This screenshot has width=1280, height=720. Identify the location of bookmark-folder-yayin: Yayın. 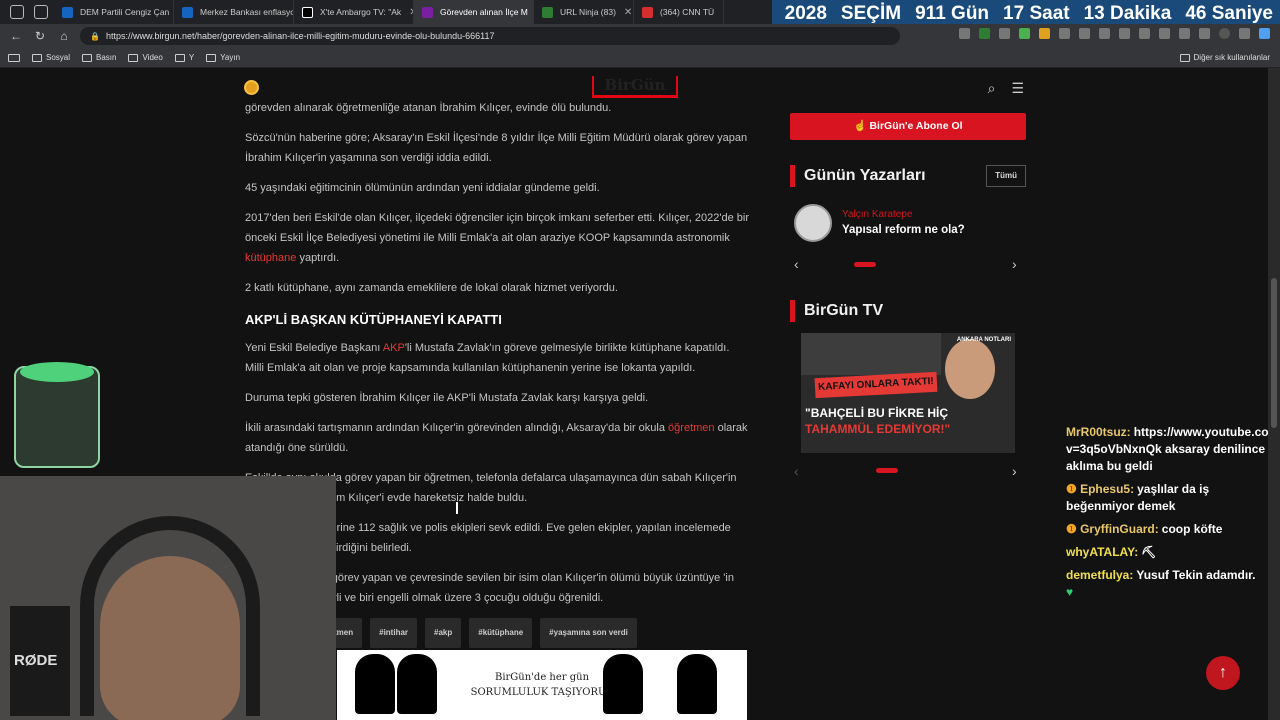
(223, 57).